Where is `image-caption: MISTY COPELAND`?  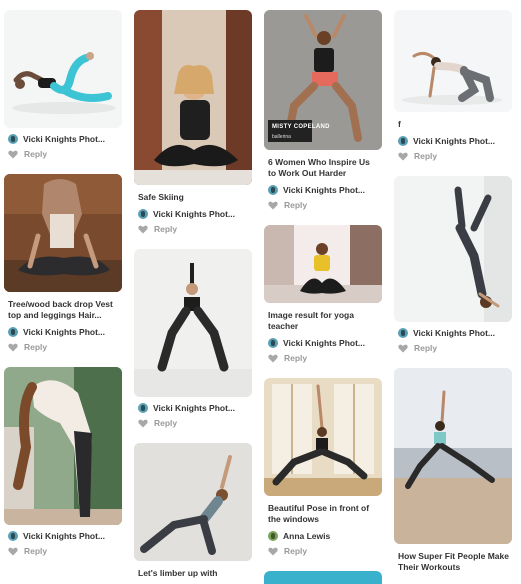
image-caption: MISTY COPELAND is located at coordinates (301, 127).